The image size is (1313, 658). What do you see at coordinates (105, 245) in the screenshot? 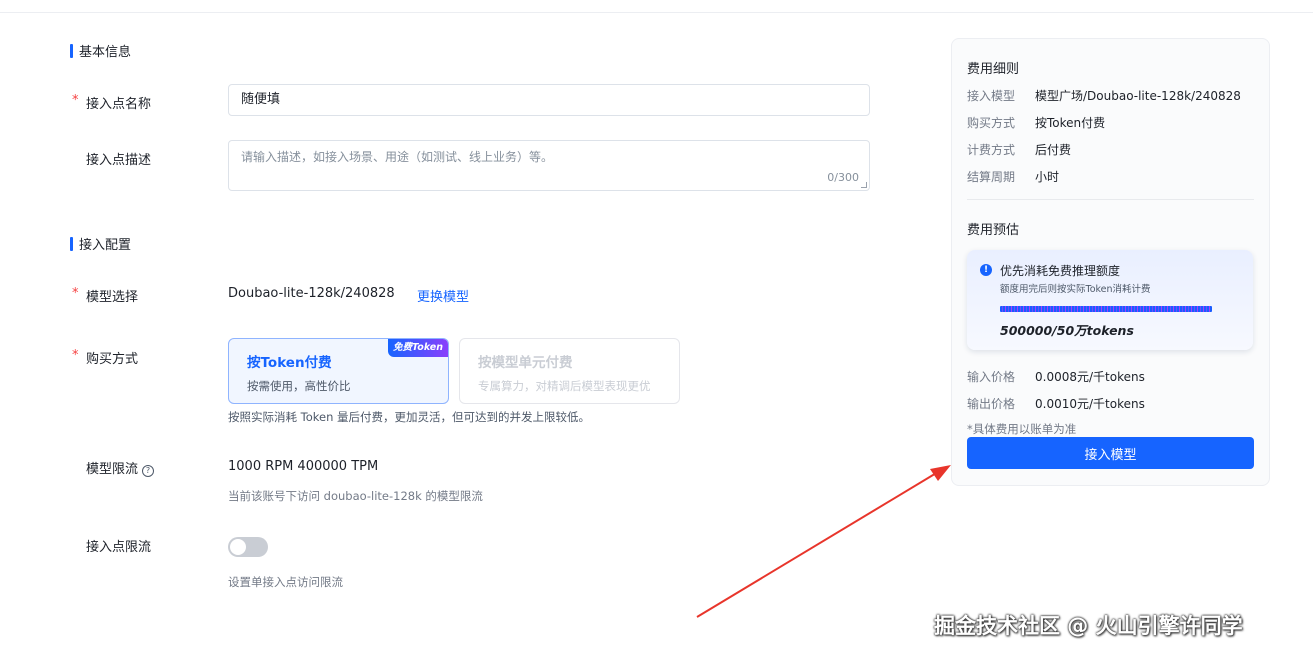
I see `section-title-text: 接入配置` at bounding box center [105, 245].